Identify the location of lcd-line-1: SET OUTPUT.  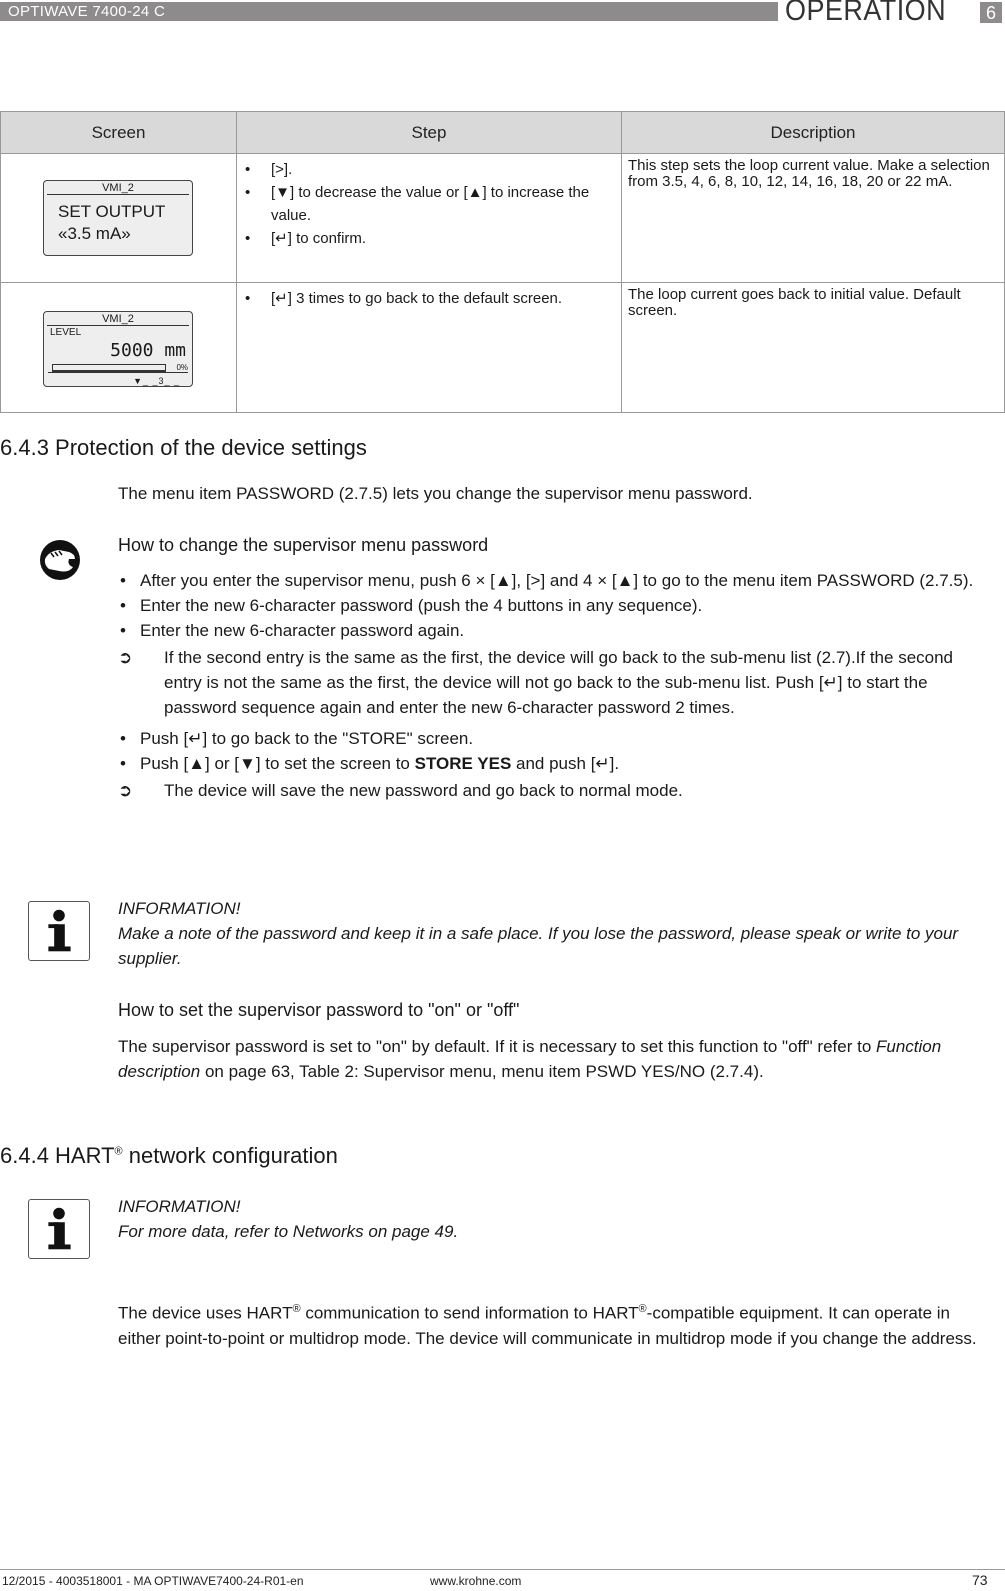
(112, 211).